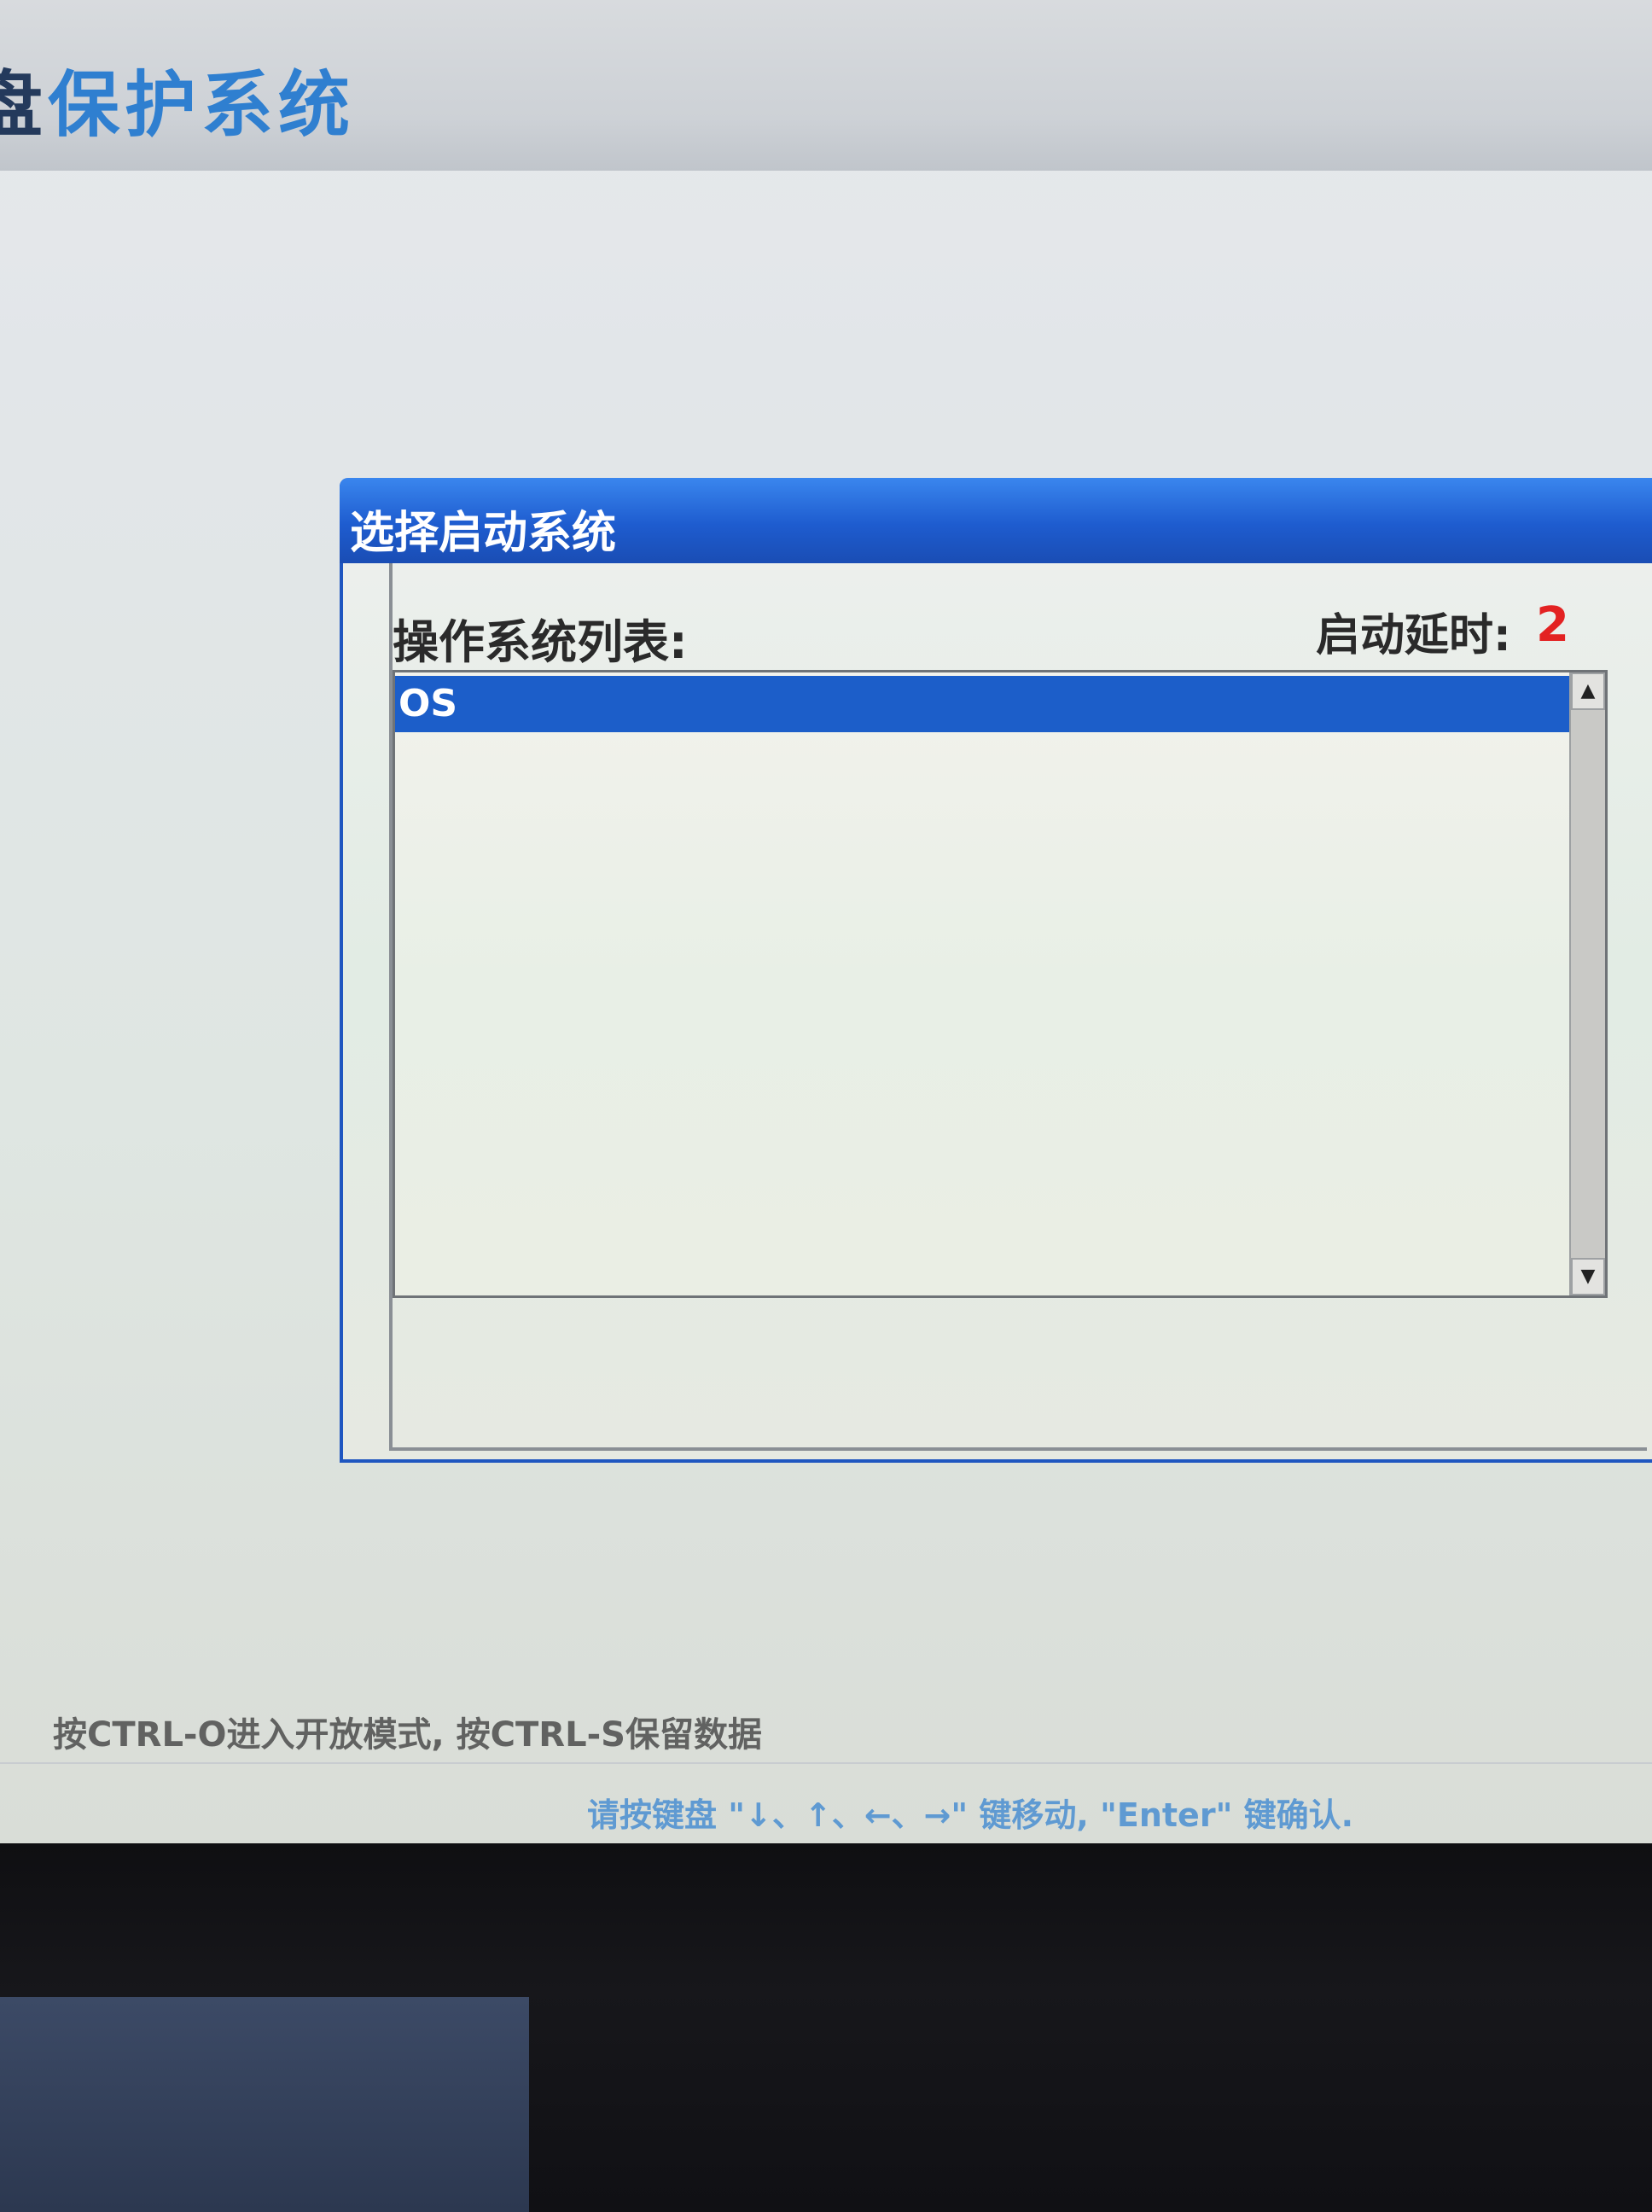 This screenshot has width=1652, height=2212. I want to click on shortcut-hint: 按CTRL-O进入开放模式, 按CTRL-S保留数据, so click(407, 1735).